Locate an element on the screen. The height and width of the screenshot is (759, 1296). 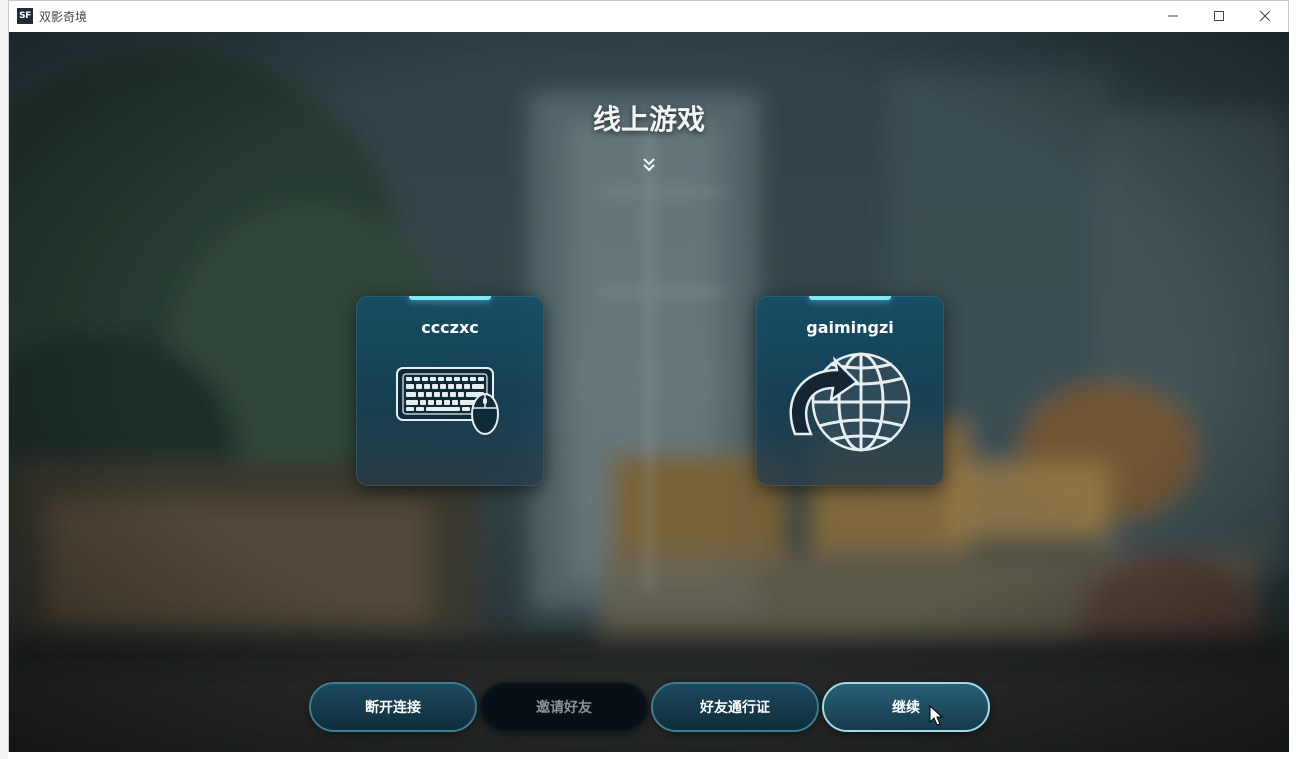
close-icon is located at coordinates (1265, 16).